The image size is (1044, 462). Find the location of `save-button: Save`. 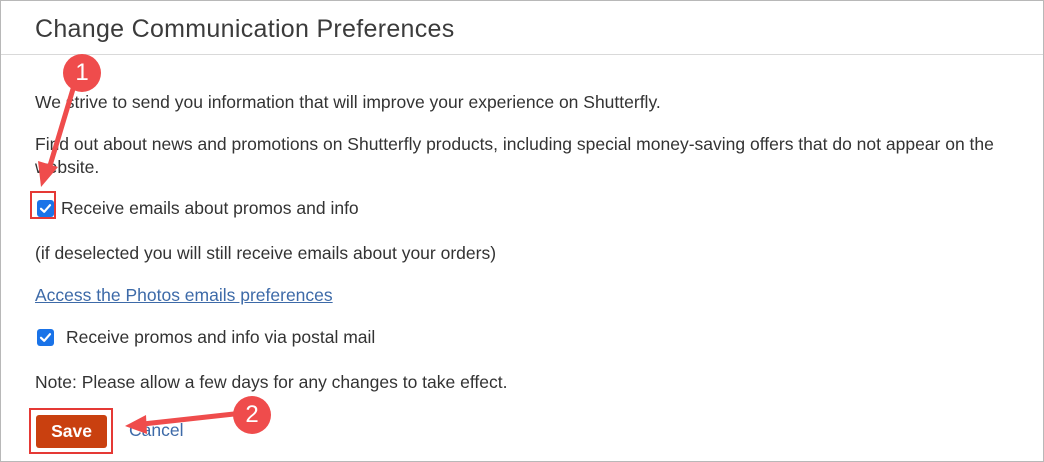

save-button: Save is located at coordinates (71, 431).